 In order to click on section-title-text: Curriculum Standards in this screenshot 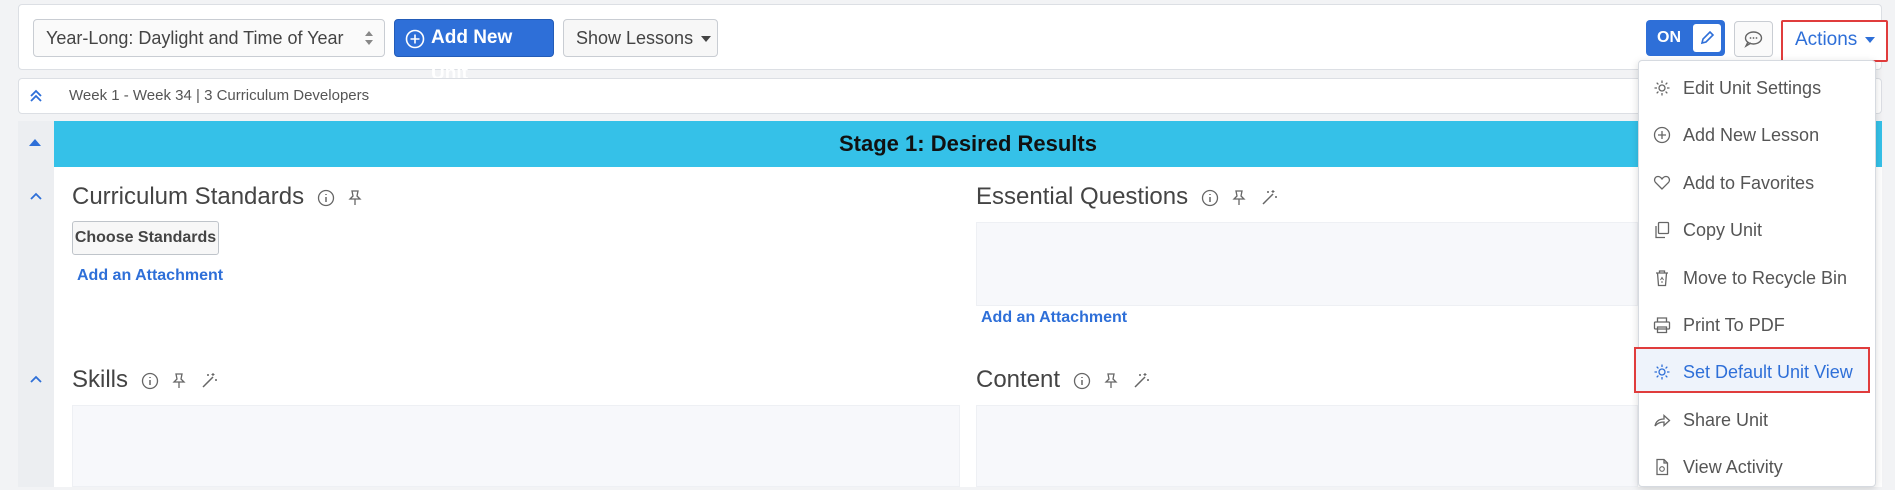, I will do `click(188, 196)`.